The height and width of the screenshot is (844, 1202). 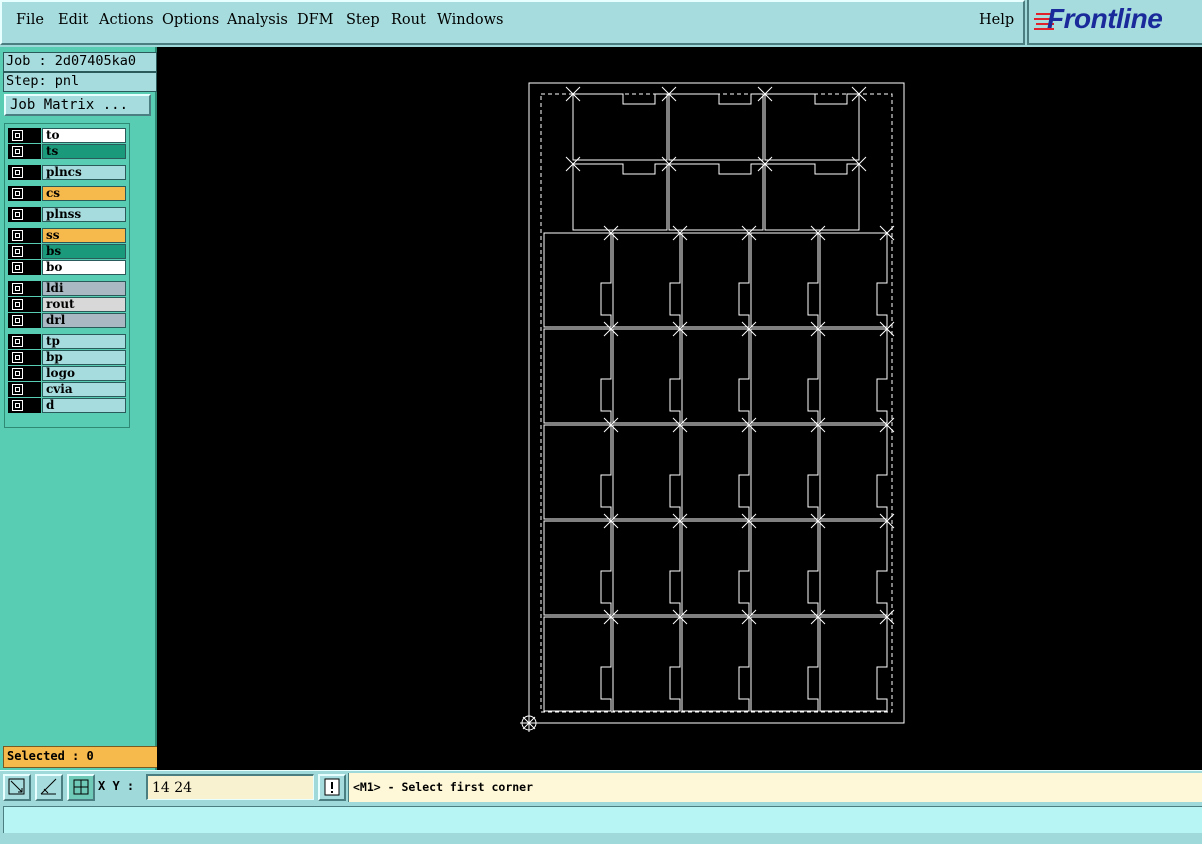 I want to click on menu-actions: Actions, so click(x=126, y=20).